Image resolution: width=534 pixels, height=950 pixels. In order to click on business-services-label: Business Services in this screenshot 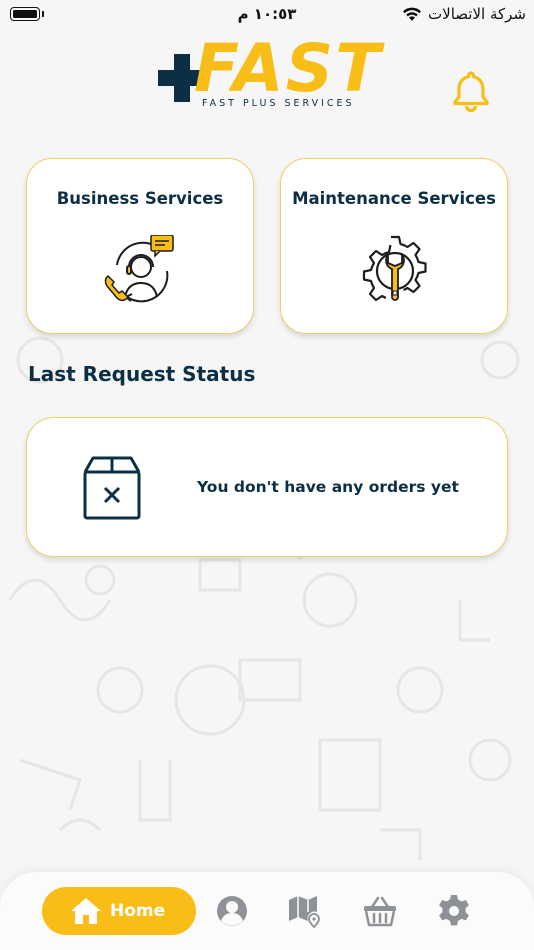, I will do `click(140, 198)`.